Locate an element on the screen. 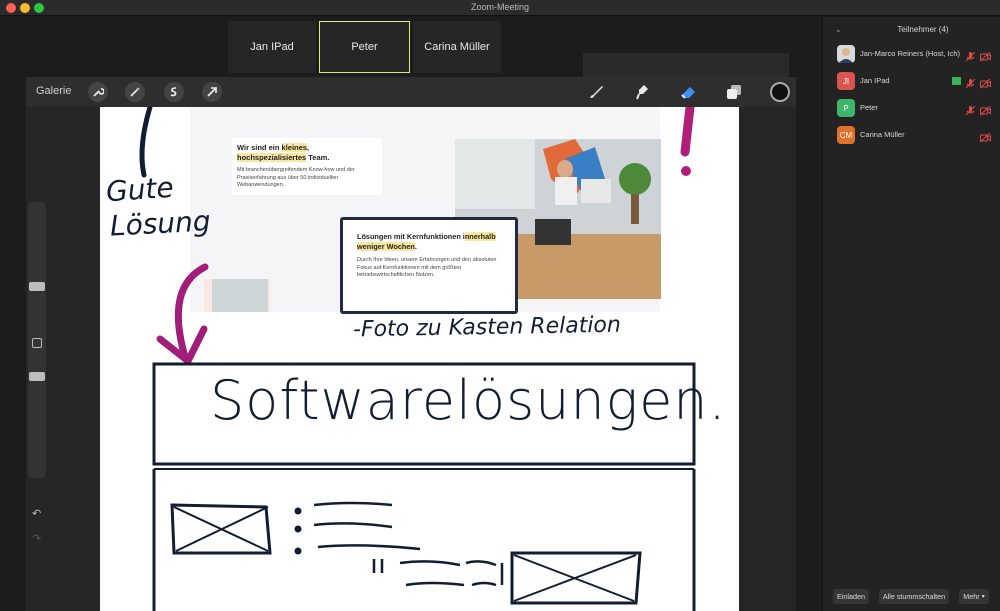 The height and width of the screenshot is (611, 1000). chevron-down-icon: ▾ is located at coordinates (983, 597).